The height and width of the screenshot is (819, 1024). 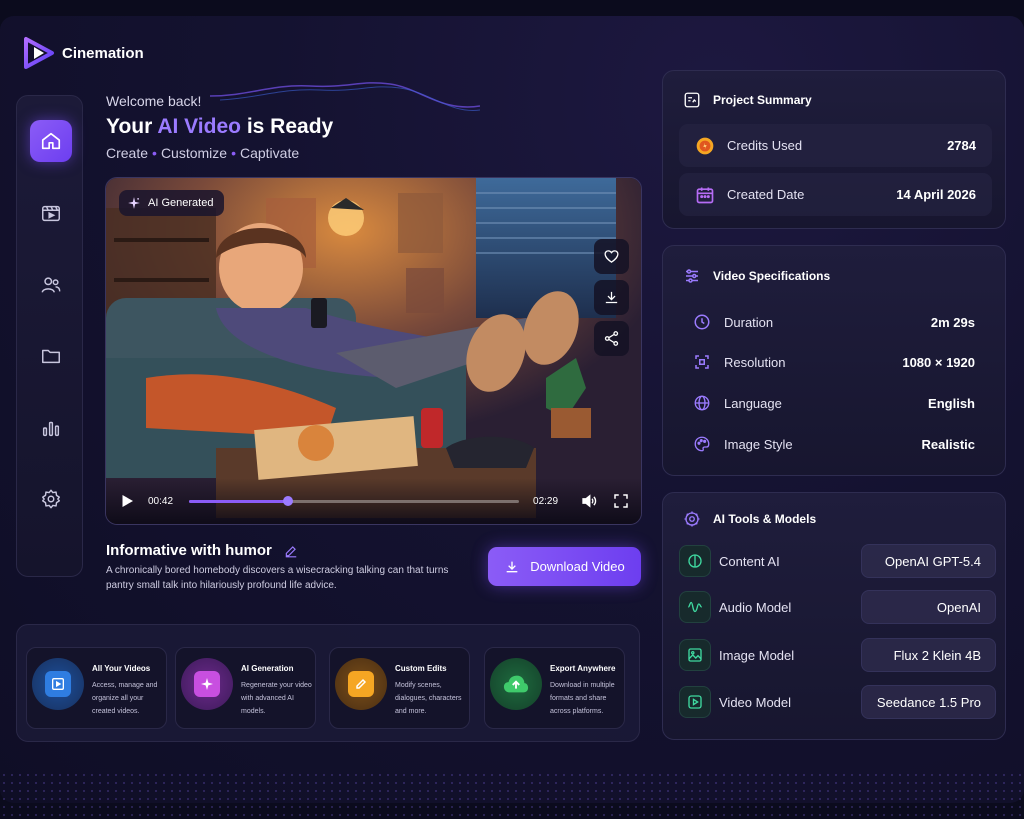 I want to click on video-controls: 00:42 02:29, so click(x=373, y=501).